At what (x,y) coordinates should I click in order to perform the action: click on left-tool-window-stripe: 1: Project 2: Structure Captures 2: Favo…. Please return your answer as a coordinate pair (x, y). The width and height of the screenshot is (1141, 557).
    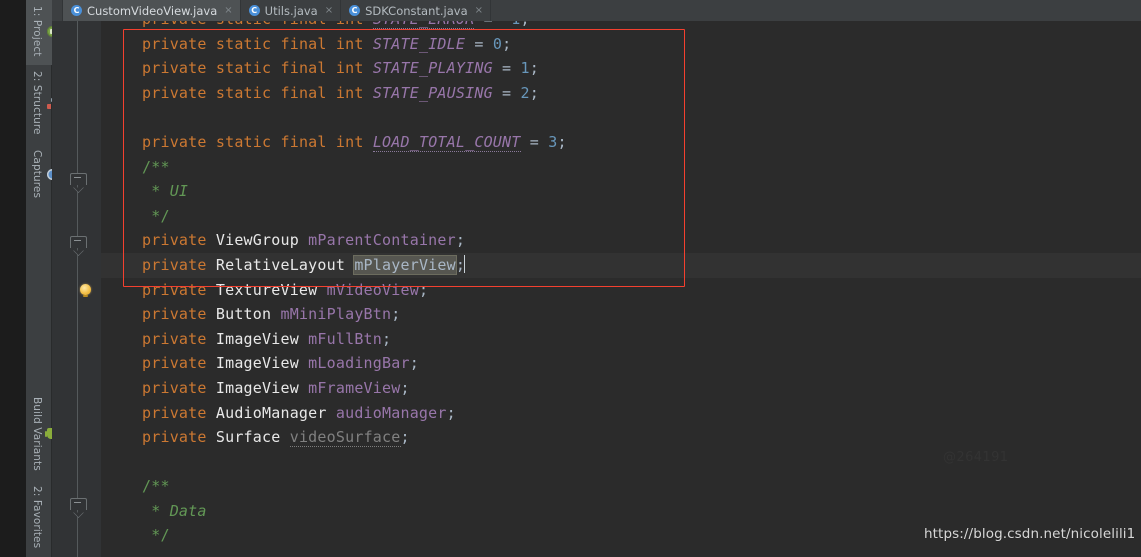
    Looking at the image, I should click on (44, 278).